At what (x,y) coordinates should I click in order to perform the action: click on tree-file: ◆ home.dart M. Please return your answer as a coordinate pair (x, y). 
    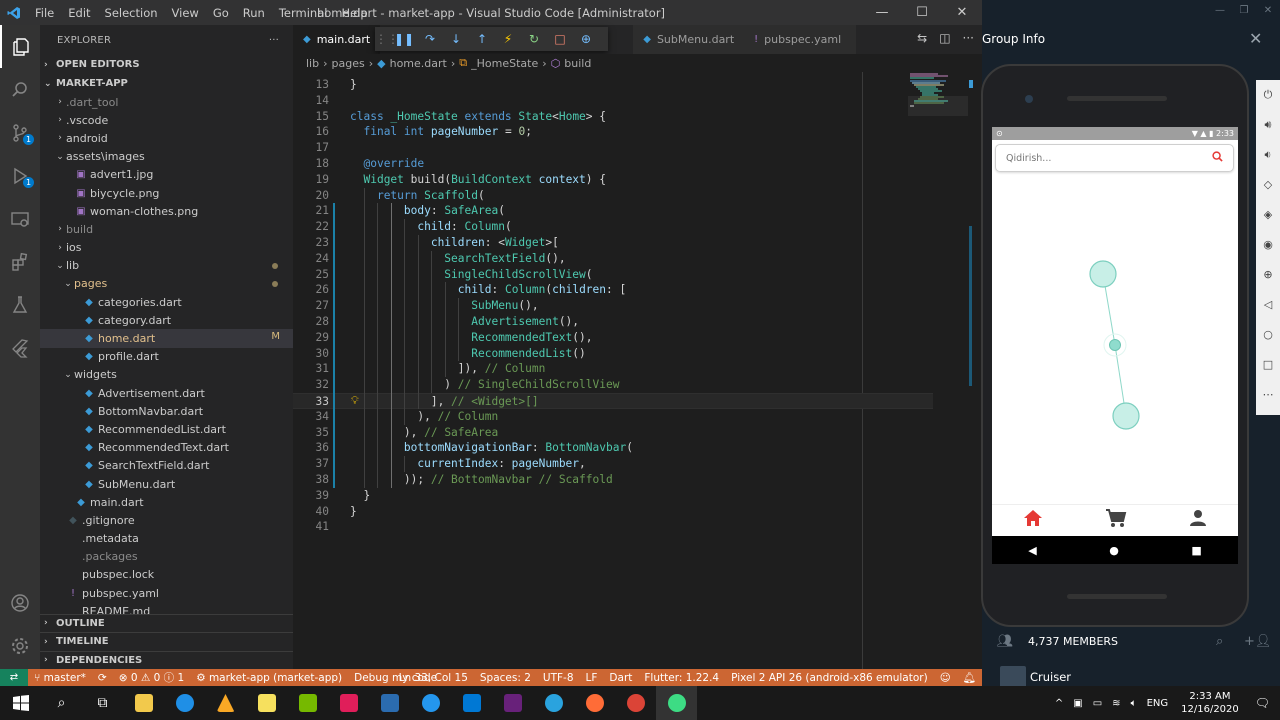
    Looking at the image, I should click on (166, 338).